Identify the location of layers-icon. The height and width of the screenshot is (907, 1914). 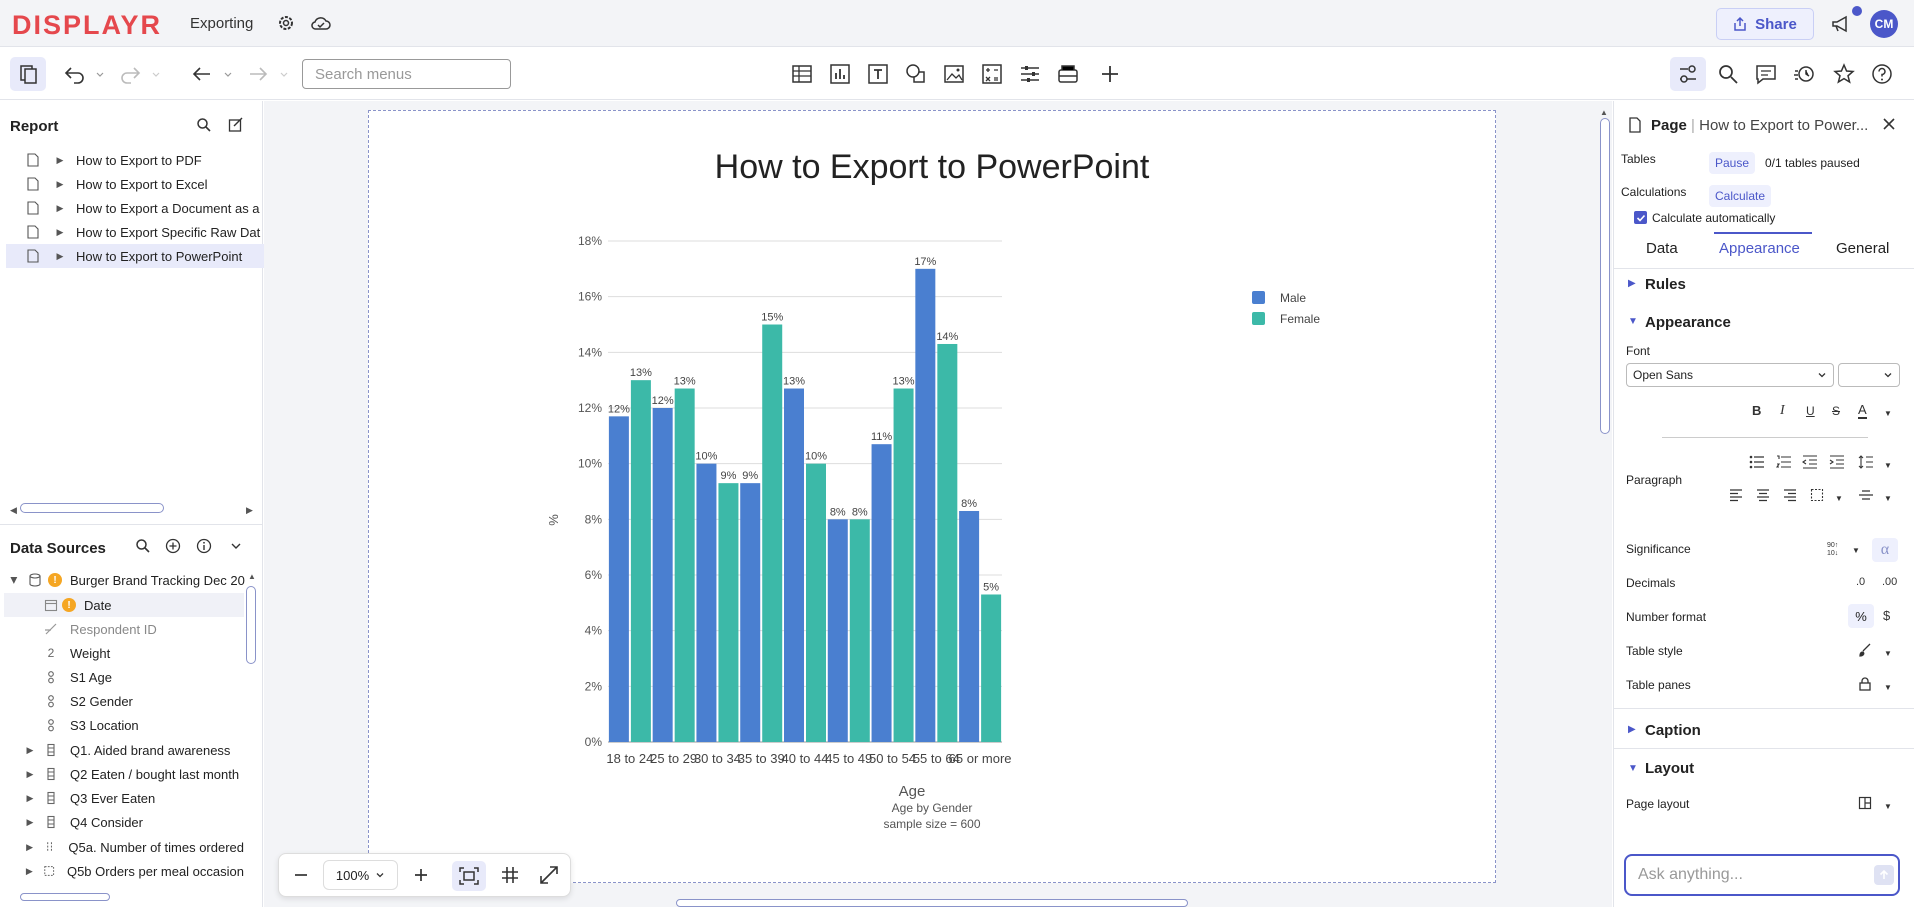
(1068, 74).